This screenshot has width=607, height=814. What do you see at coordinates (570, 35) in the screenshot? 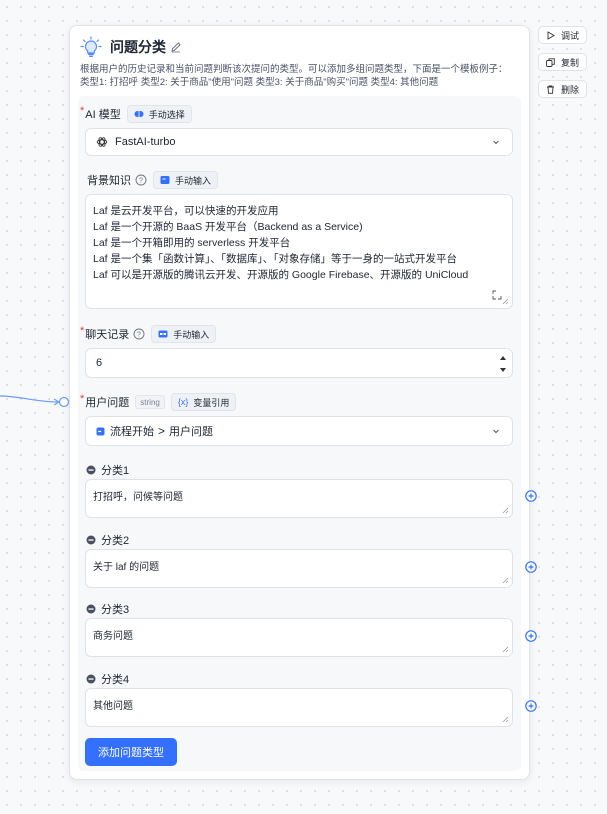
I see `debug-label: 调试` at bounding box center [570, 35].